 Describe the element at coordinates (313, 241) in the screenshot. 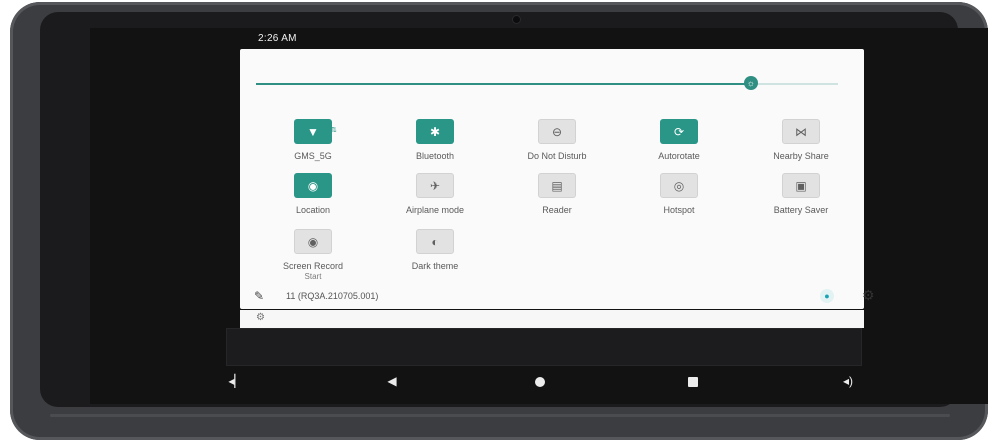

I see `screen-record-icon: ◉` at that location.